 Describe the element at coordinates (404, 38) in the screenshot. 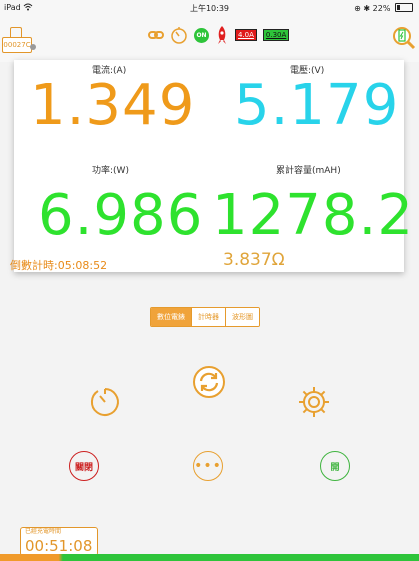

I see `battery-search-icon` at that location.